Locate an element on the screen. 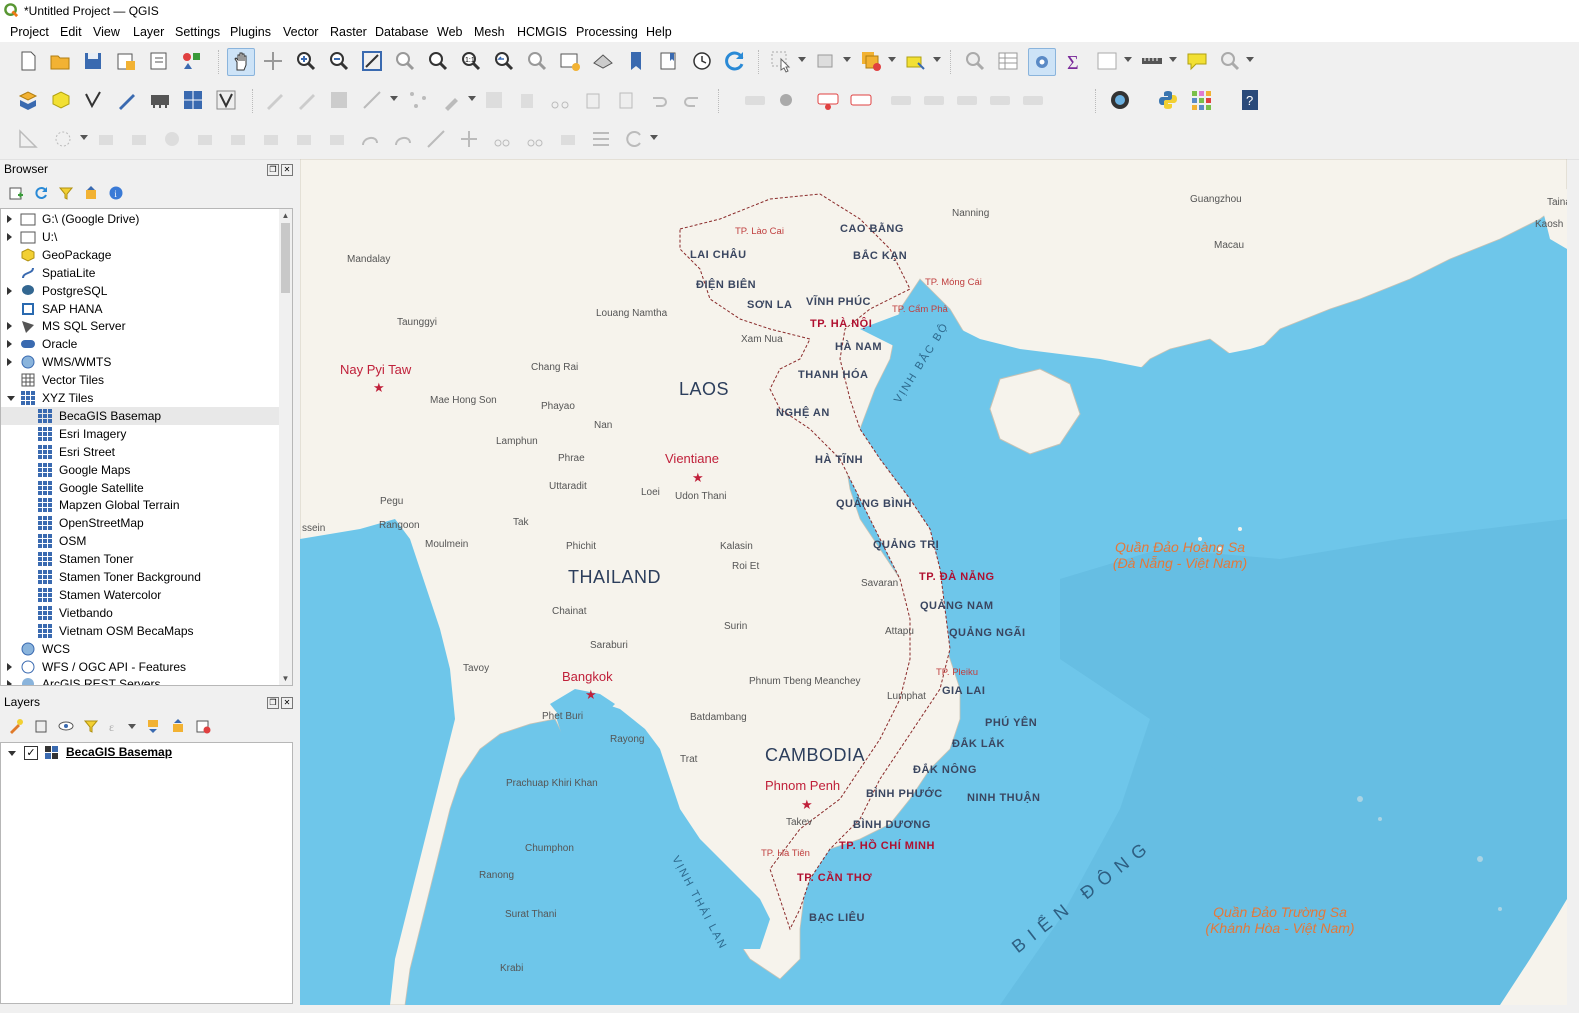 The height and width of the screenshot is (1013, 1579). delete-ring-icon is located at coordinates (304, 139).